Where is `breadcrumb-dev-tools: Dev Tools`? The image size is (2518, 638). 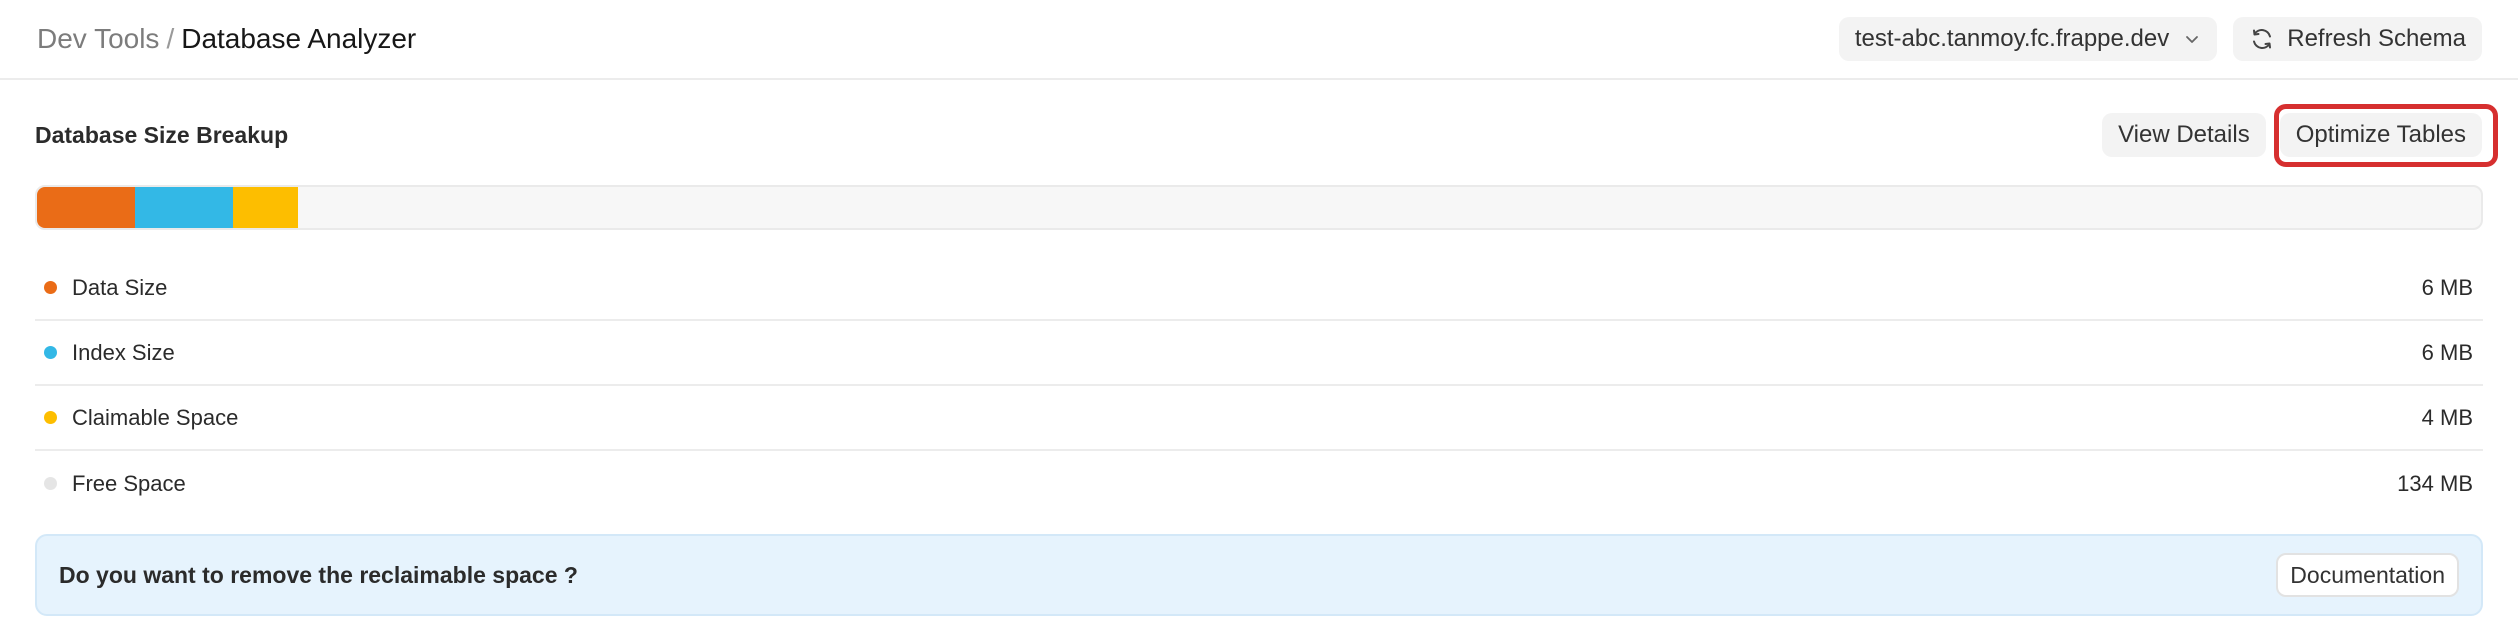 breadcrumb-dev-tools: Dev Tools is located at coordinates (98, 39).